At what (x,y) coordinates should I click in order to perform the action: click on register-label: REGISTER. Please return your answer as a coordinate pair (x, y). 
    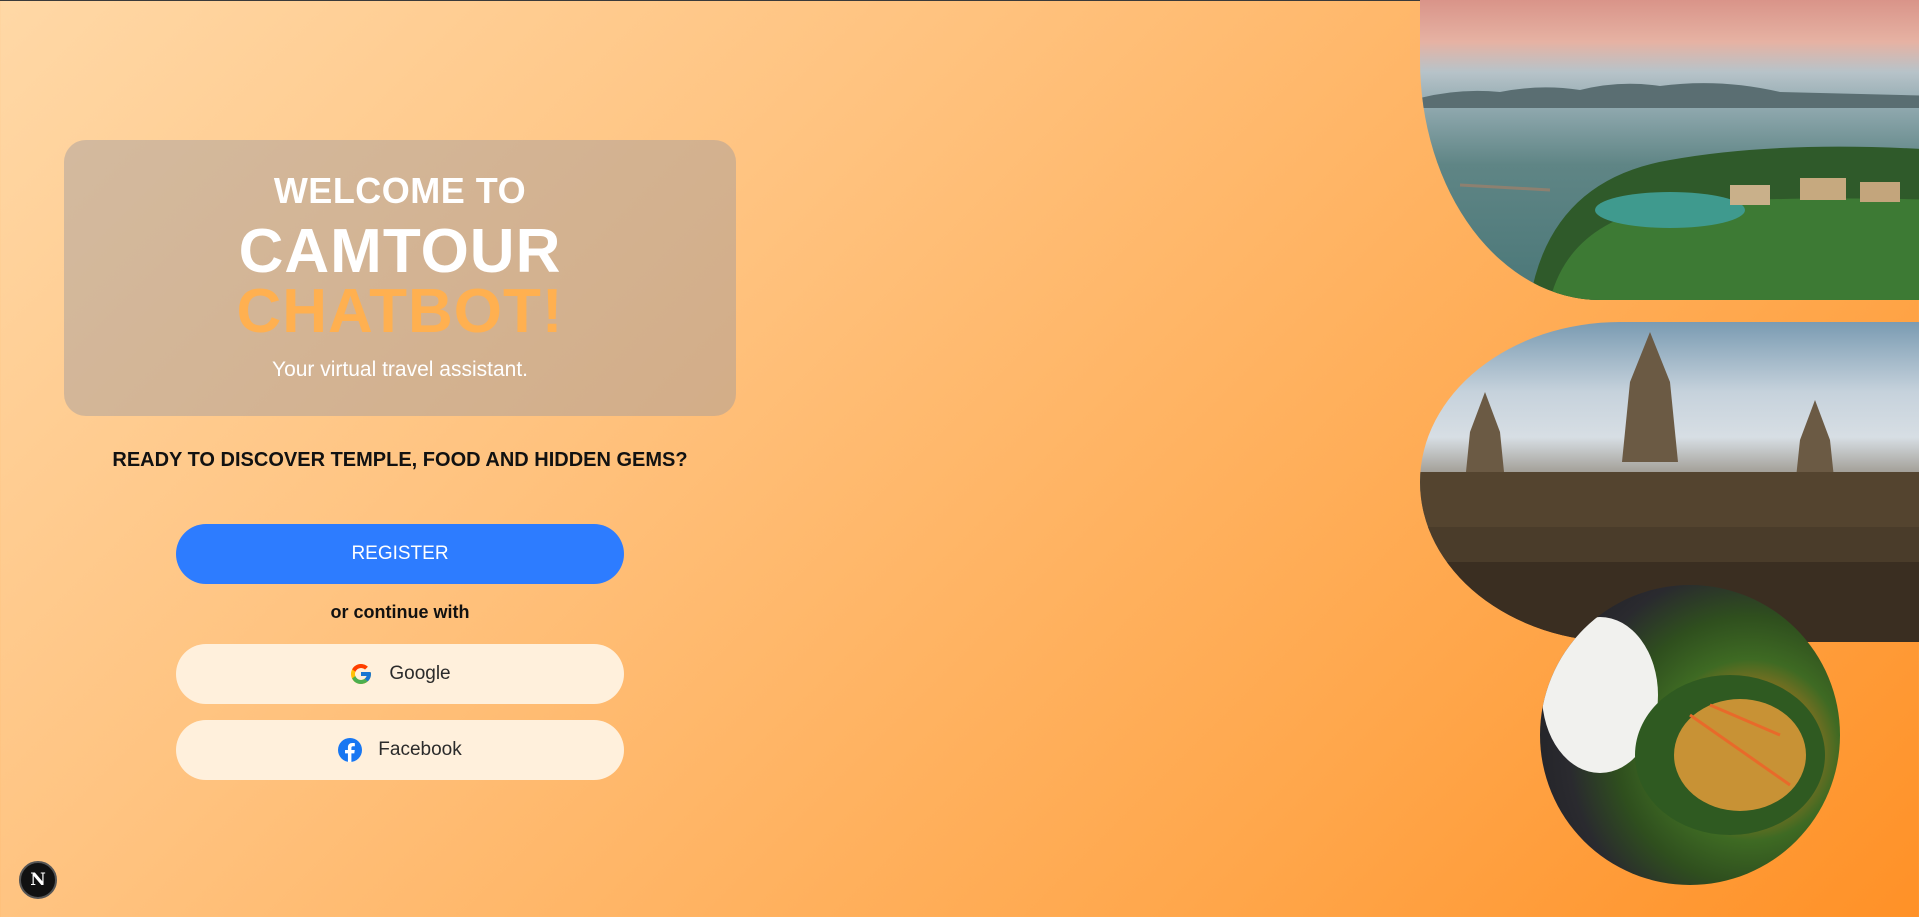
    Looking at the image, I should click on (400, 553).